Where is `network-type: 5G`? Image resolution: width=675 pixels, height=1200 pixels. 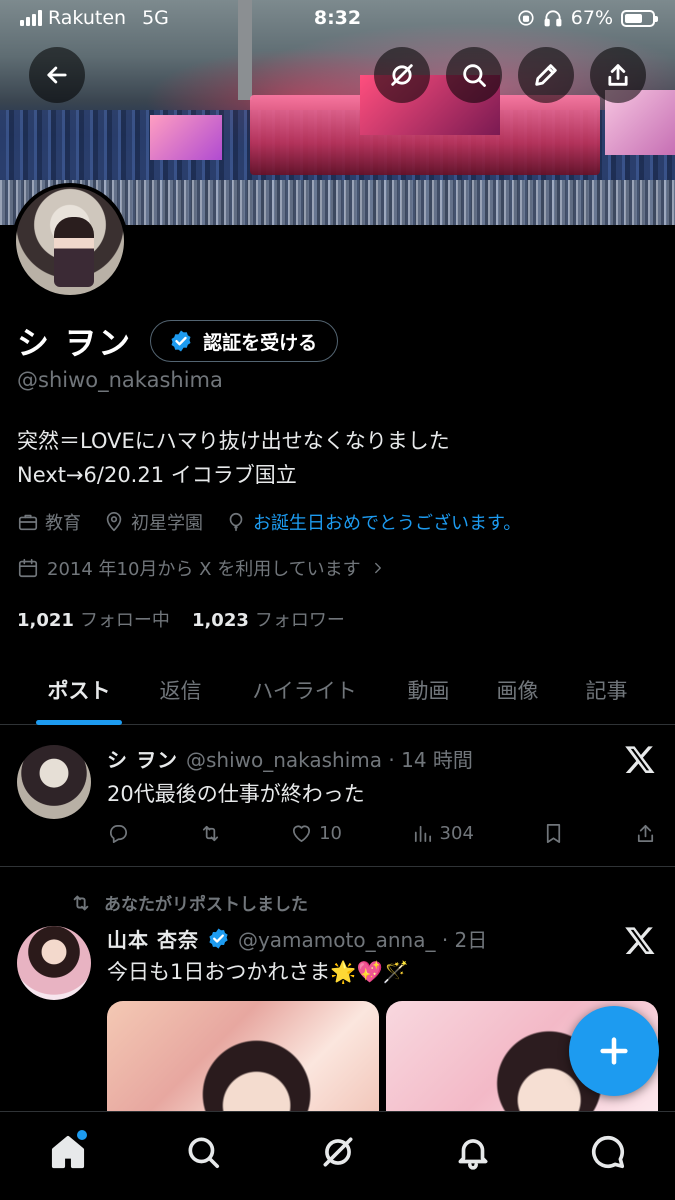
network-type: 5G is located at coordinates (155, 18).